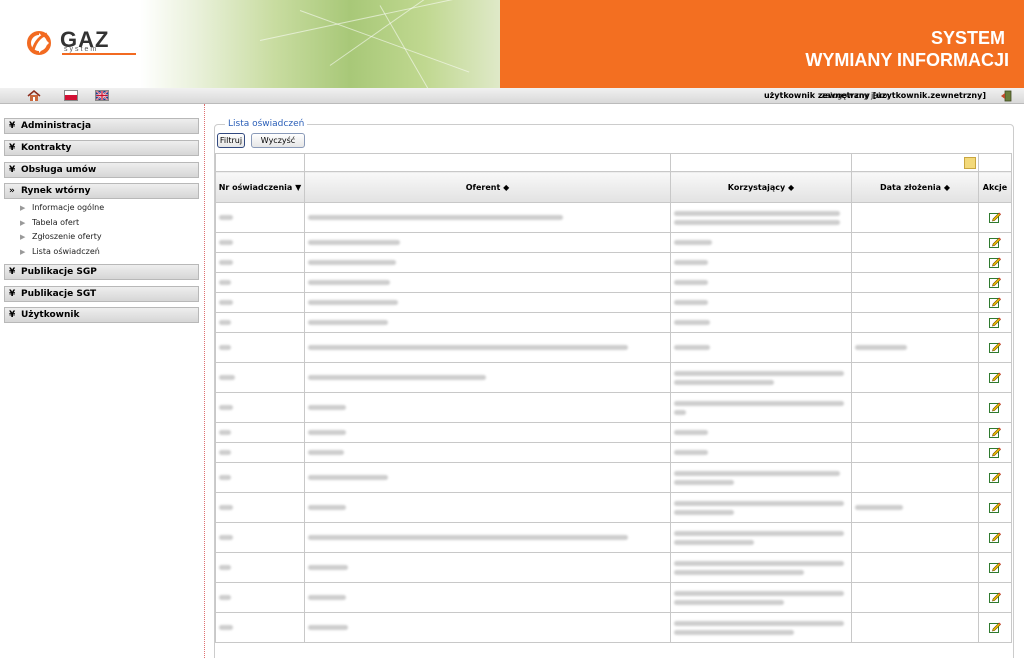  What do you see at coordinates (23, 223) in the screenshot?
I see `triangle-right-icon: ▶` at bounding box center [23, 223].